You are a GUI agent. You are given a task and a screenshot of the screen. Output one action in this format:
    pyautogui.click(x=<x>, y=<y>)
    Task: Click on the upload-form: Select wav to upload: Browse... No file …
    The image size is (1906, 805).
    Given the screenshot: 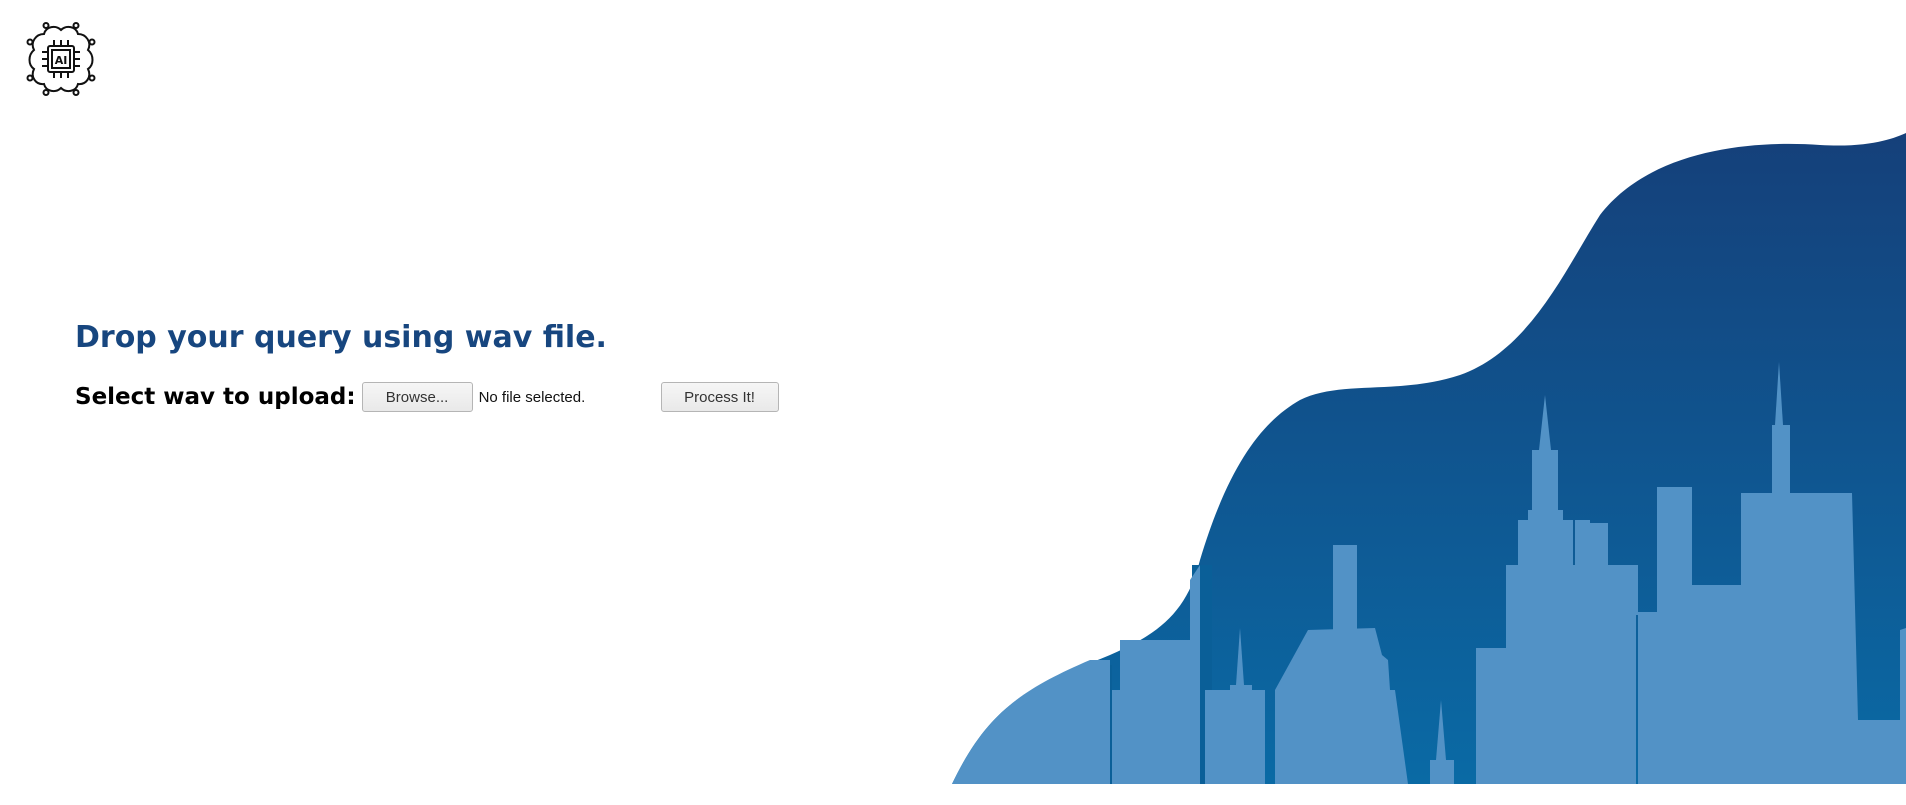 What is the action you would take?
    pyautogui.click(x=427, y=397)
    